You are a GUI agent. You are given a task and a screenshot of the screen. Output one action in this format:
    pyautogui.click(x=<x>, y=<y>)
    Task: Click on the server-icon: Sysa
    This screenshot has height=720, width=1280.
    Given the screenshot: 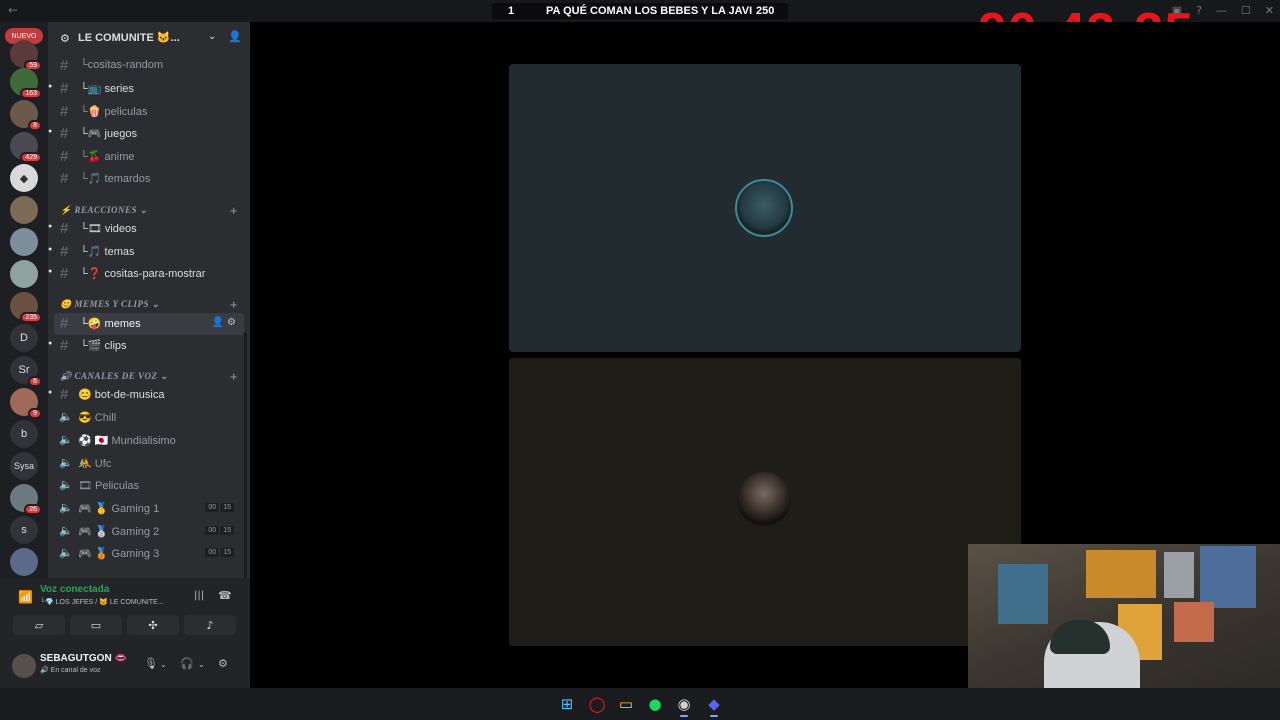 What is the action you would take?
    pyautogui.click(x=24, y=466)
    